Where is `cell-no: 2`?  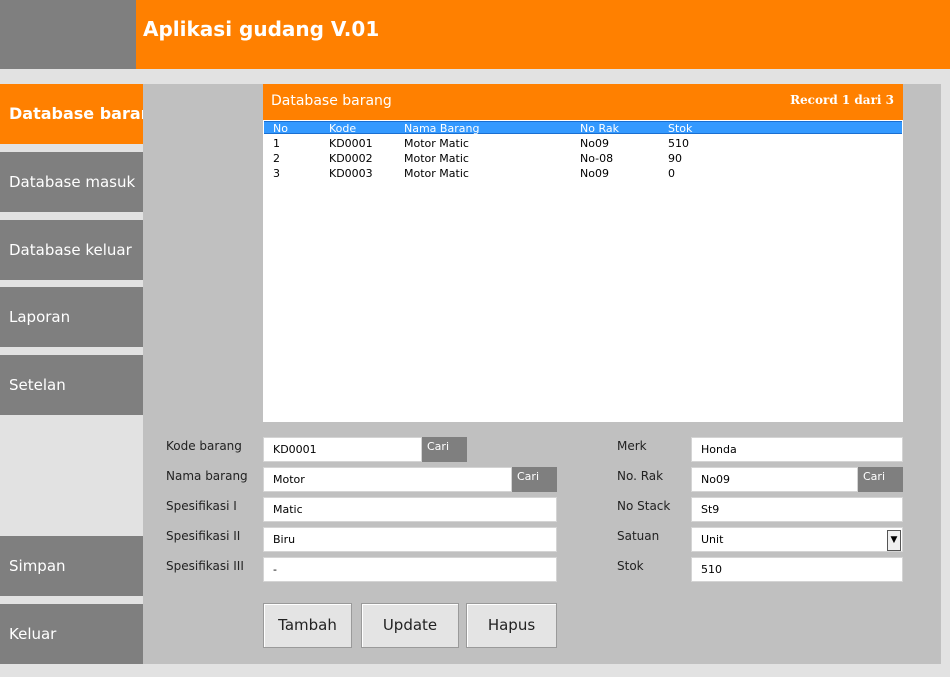 cell-no: 2 is located at coordinates (276, 158).